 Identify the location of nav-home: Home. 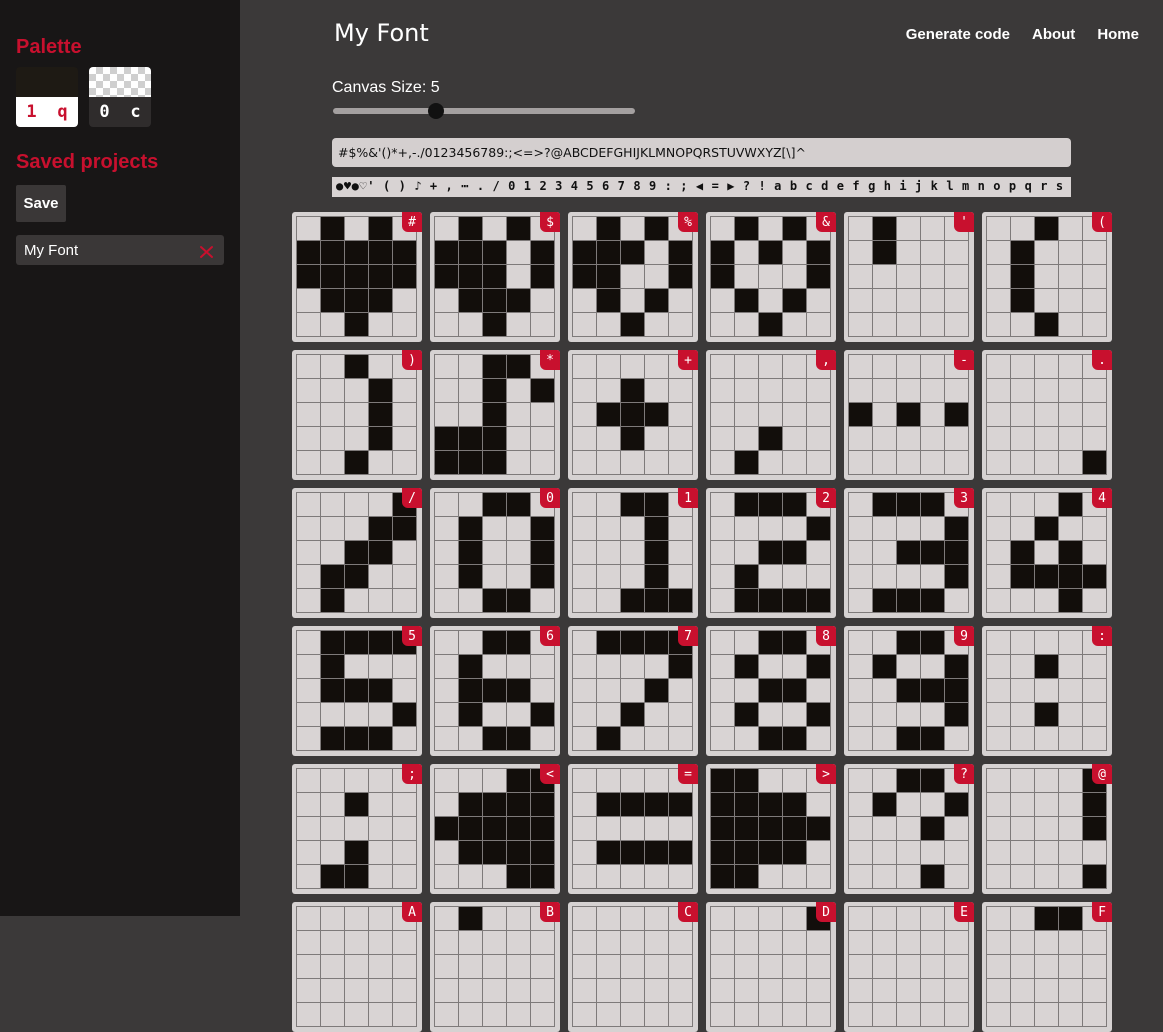
(1118, 34).